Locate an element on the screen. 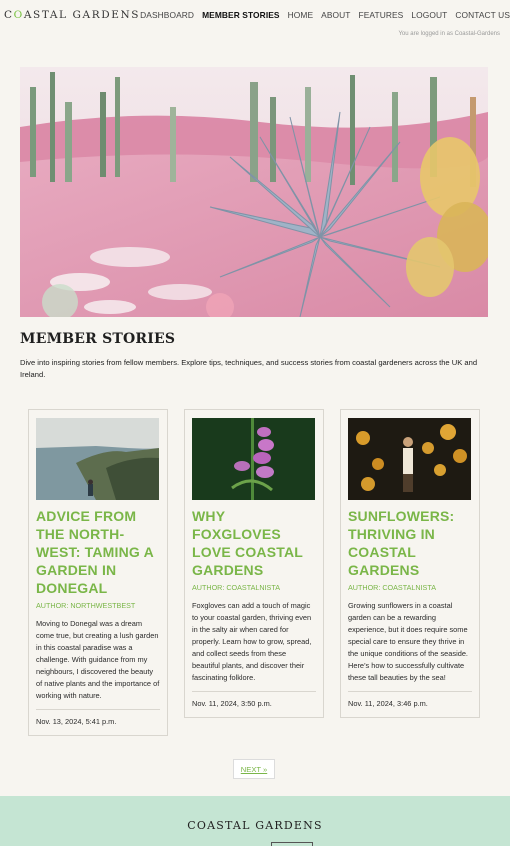 This screenshot has height=846, width=510. footer-element is located at coordinates (292, 844).